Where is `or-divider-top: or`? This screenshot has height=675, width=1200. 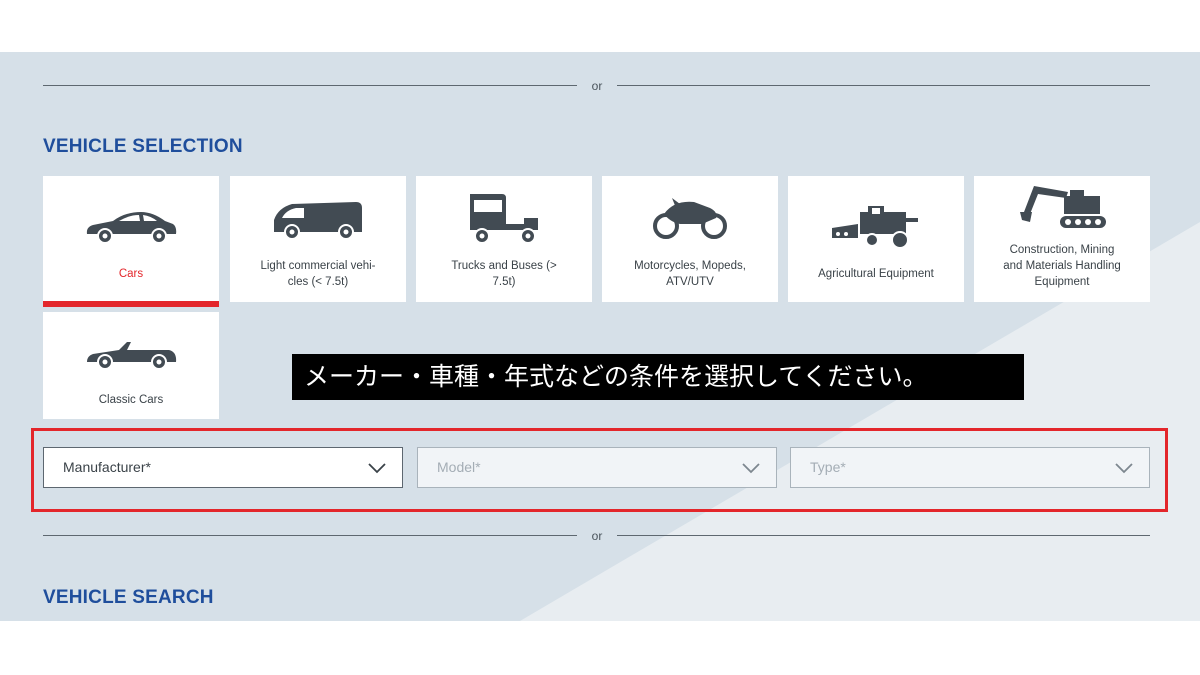 or-divider-top: or is located at coordinates (596, 86).